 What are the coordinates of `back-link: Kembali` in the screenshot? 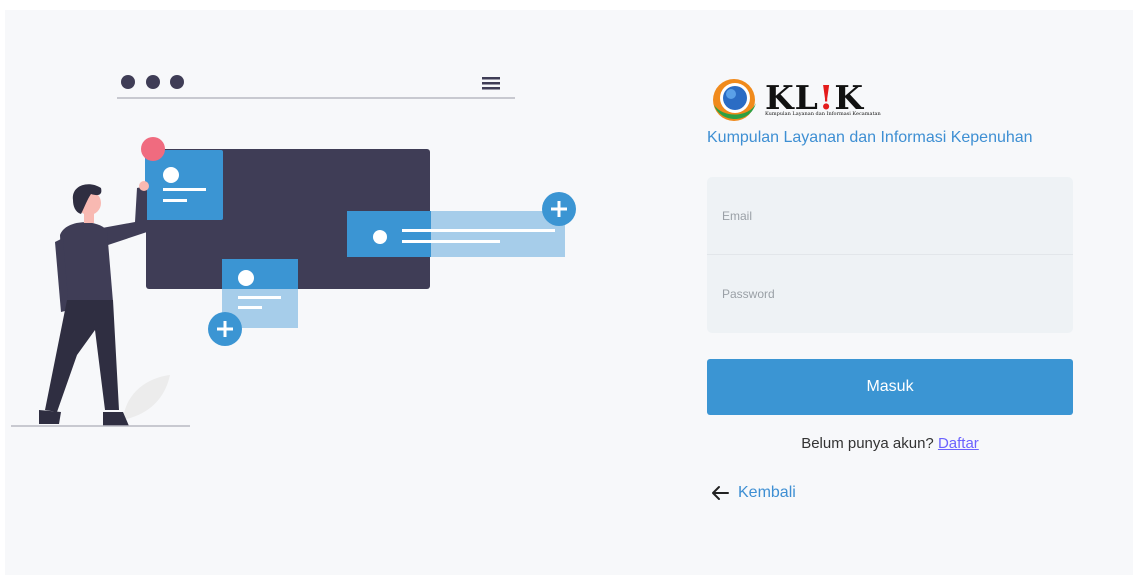 It's located at (753, 493).